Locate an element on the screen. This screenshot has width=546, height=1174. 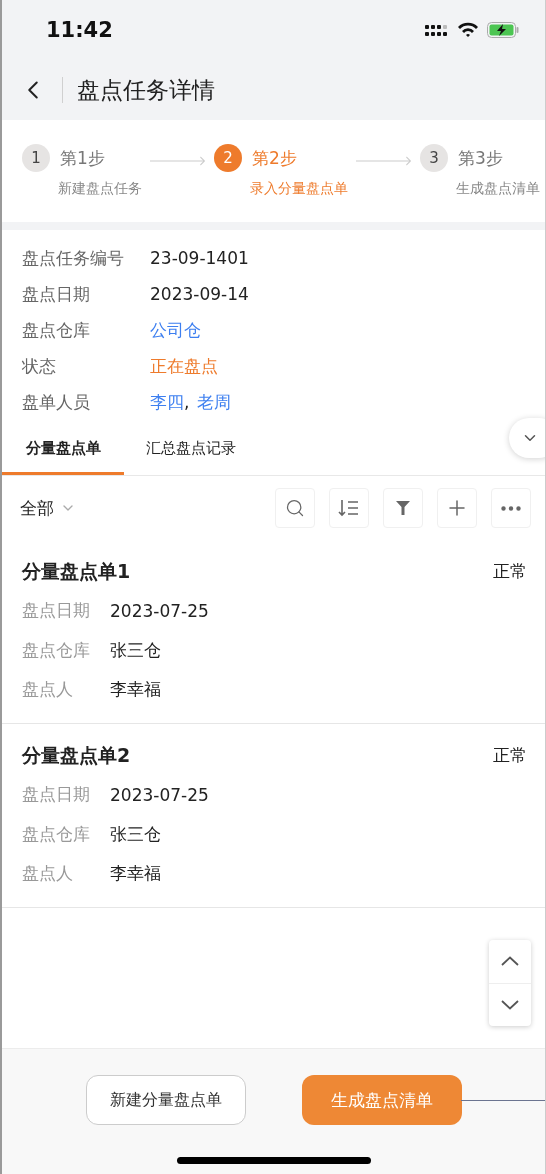
more-icon is located at coordinates (511, 508).